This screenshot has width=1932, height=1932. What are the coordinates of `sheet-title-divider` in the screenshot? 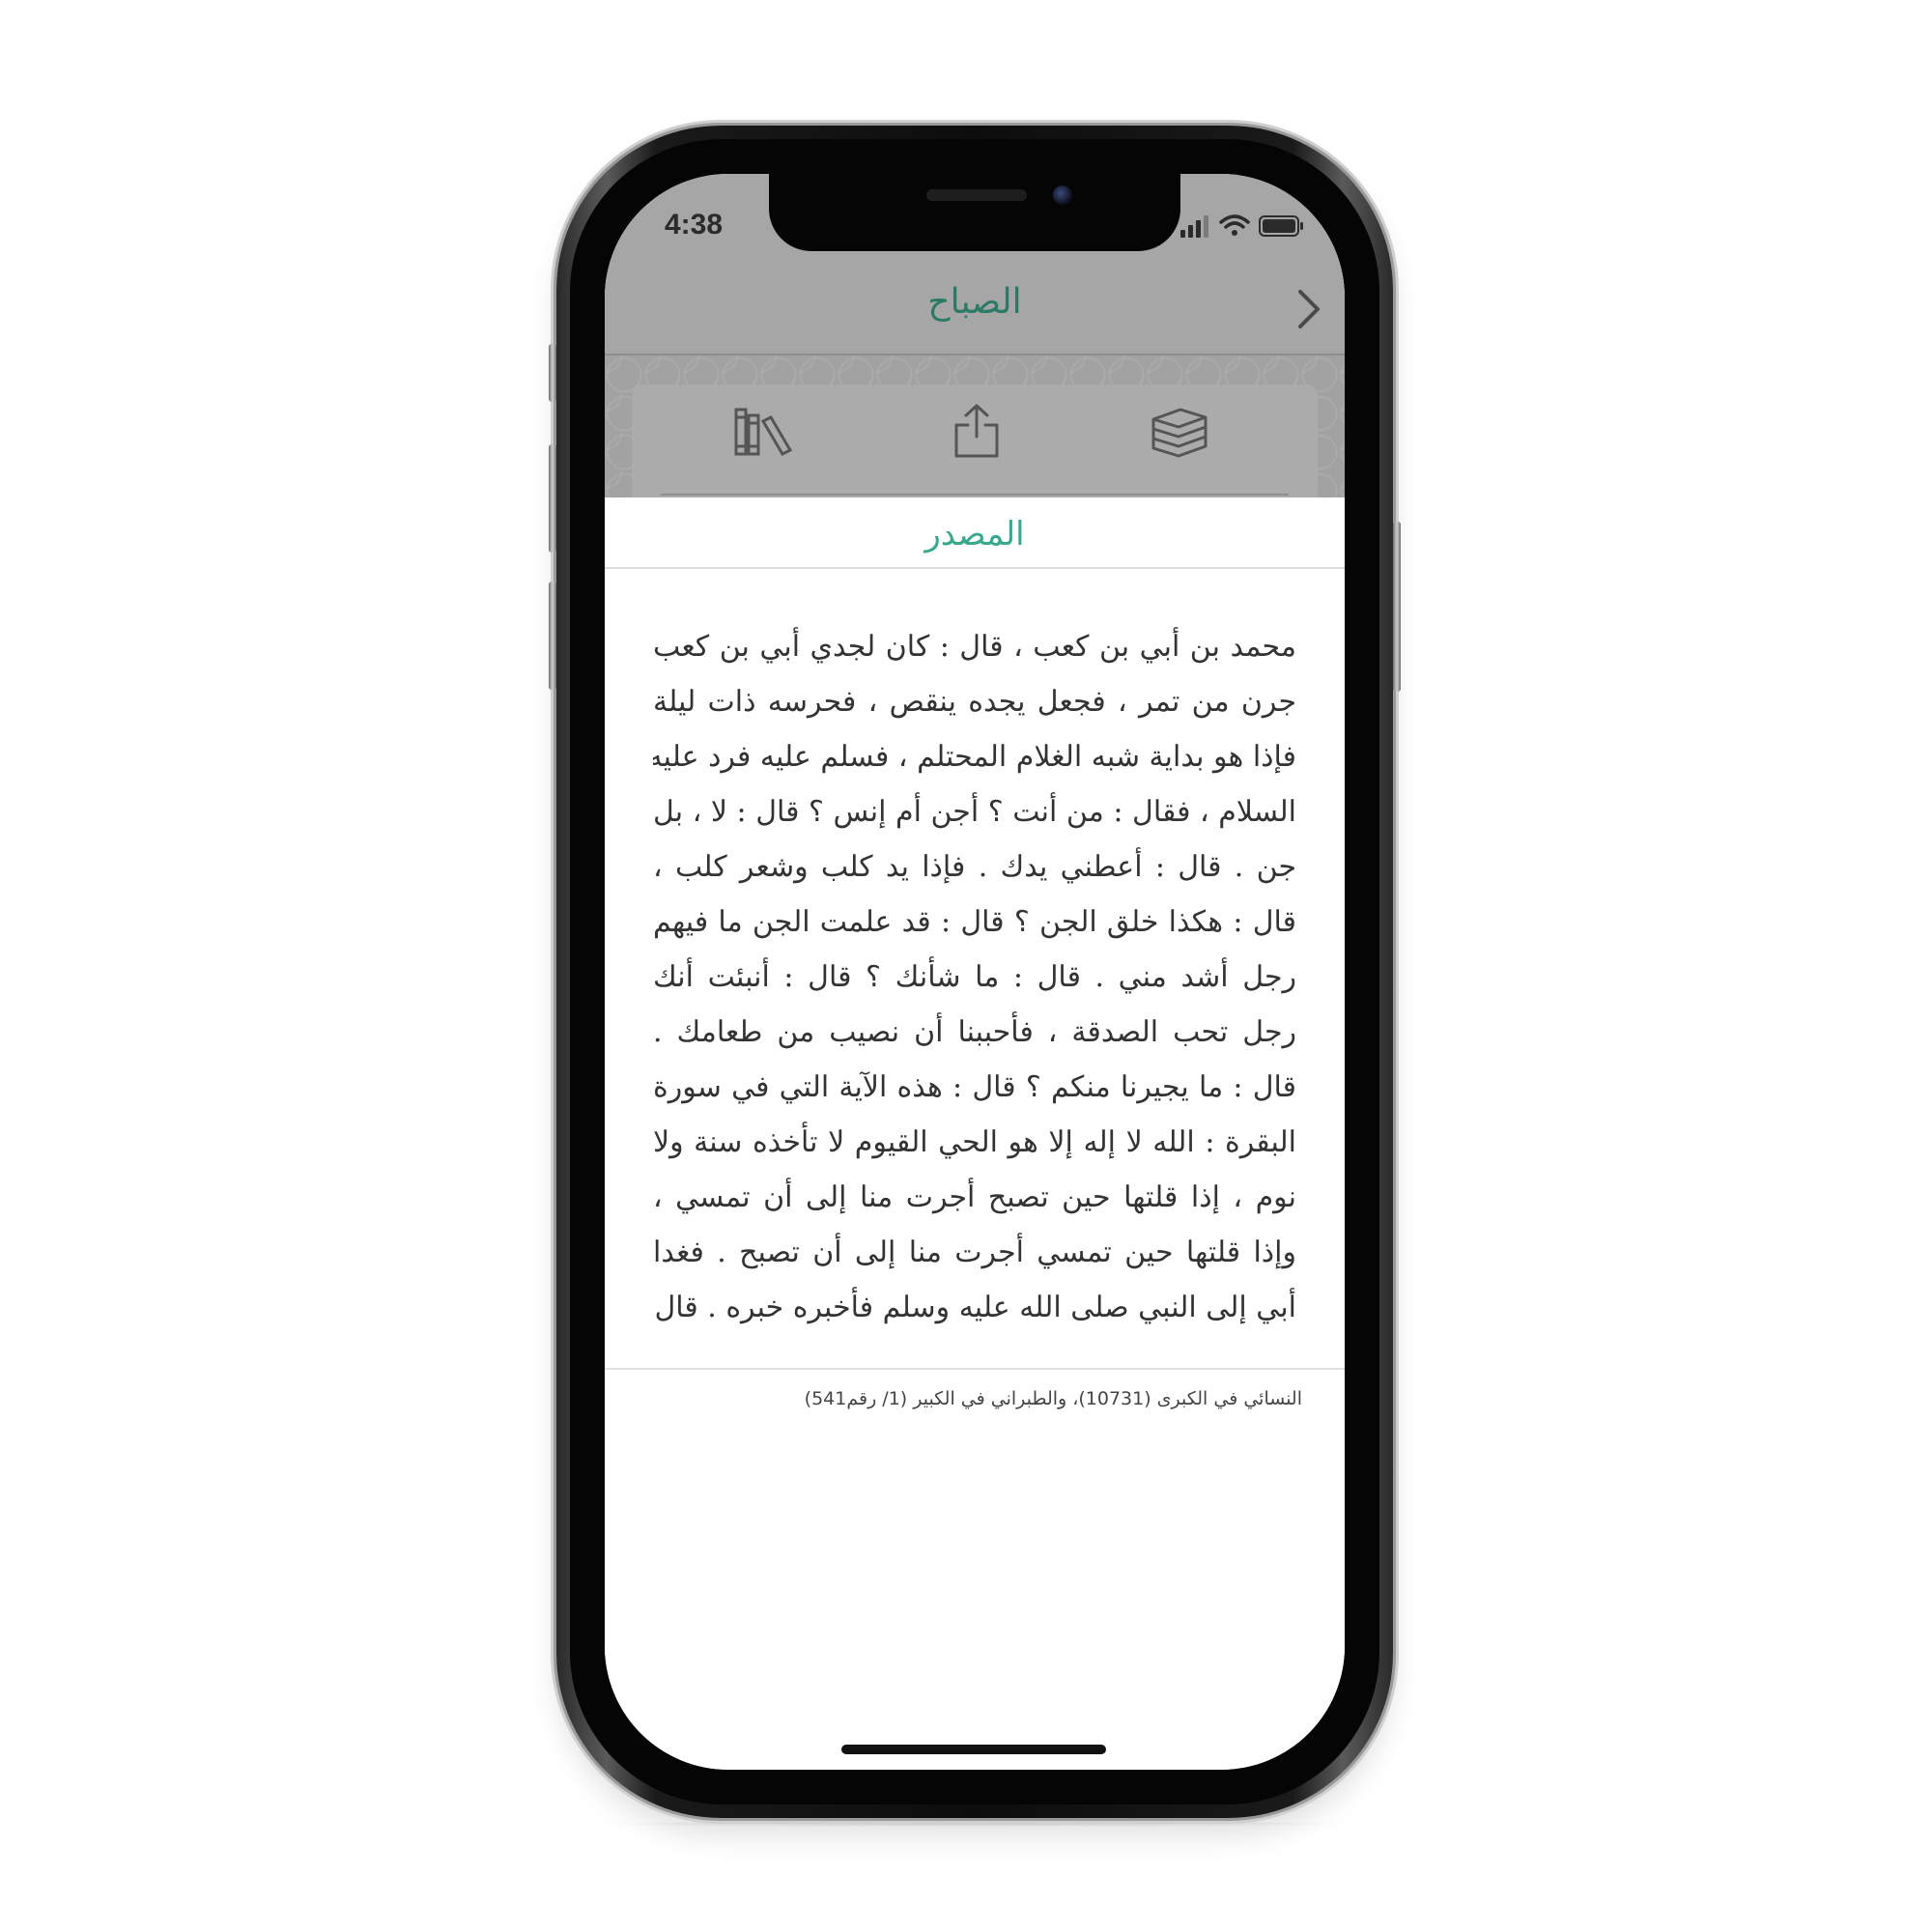 It's located at (975, 568).